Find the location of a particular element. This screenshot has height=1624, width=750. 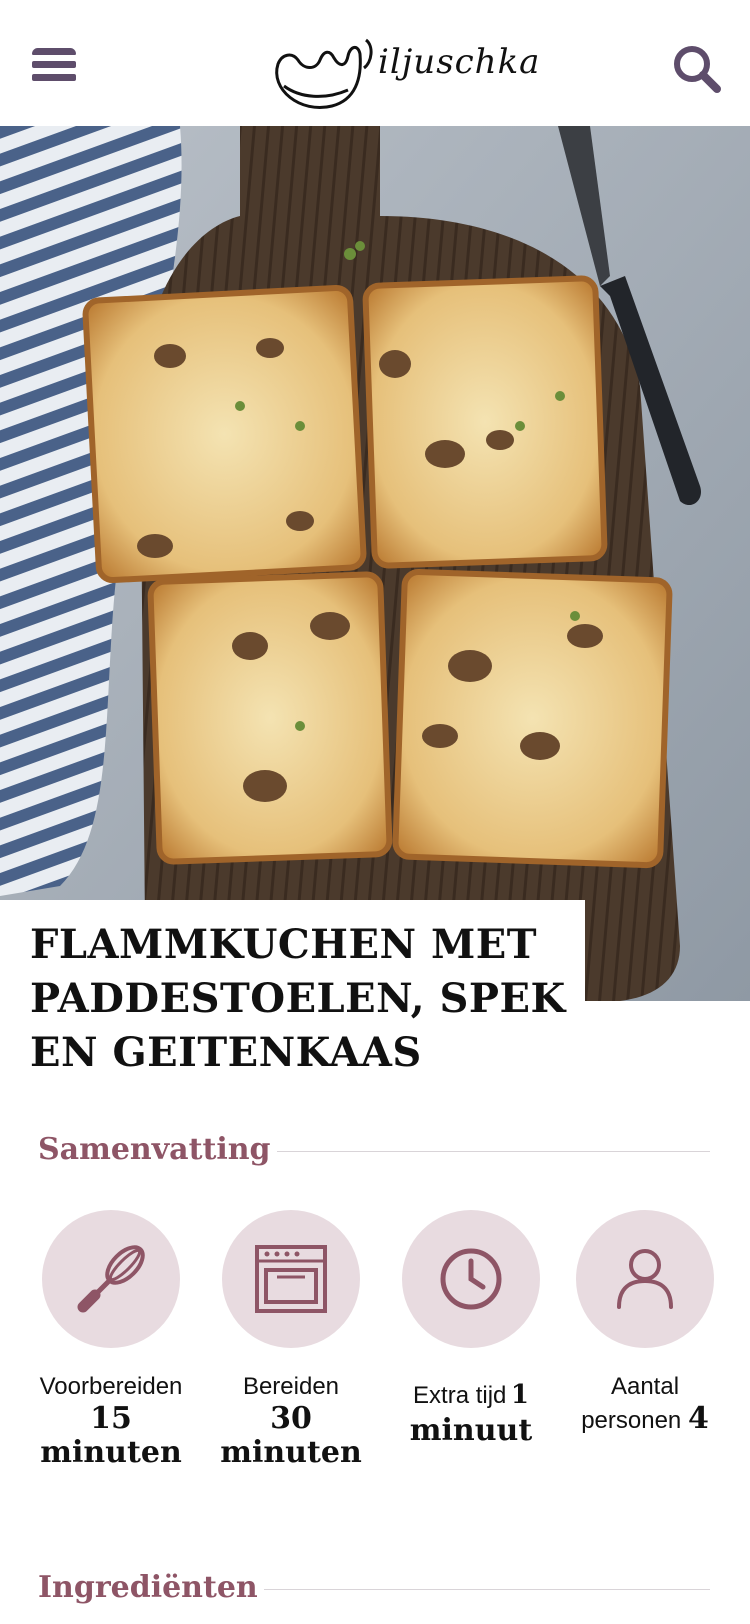

ingredients-heading: Ingrediënten is located at coordinates (151, 1588).